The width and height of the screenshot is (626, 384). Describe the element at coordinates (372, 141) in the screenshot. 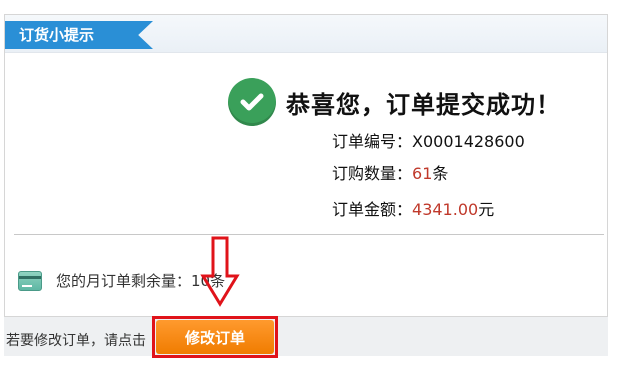

I see `order-number-label: 订单编号：` at that location.